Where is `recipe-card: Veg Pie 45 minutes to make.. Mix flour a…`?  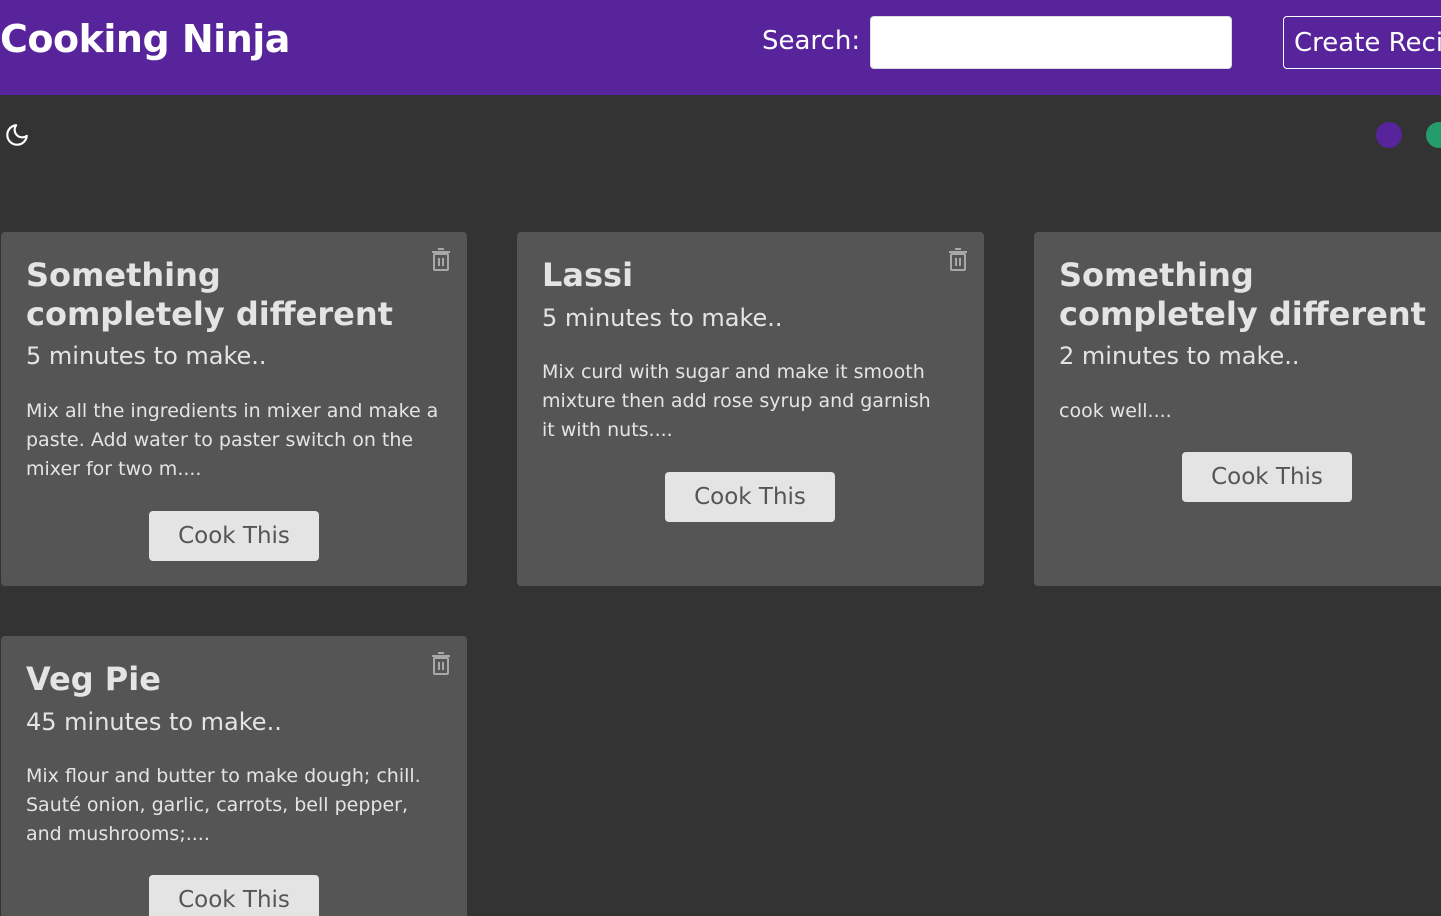
recipe-card: Veg Pie 45 minutes to make.. Mix flour a… is located at coordinates (234, 776).